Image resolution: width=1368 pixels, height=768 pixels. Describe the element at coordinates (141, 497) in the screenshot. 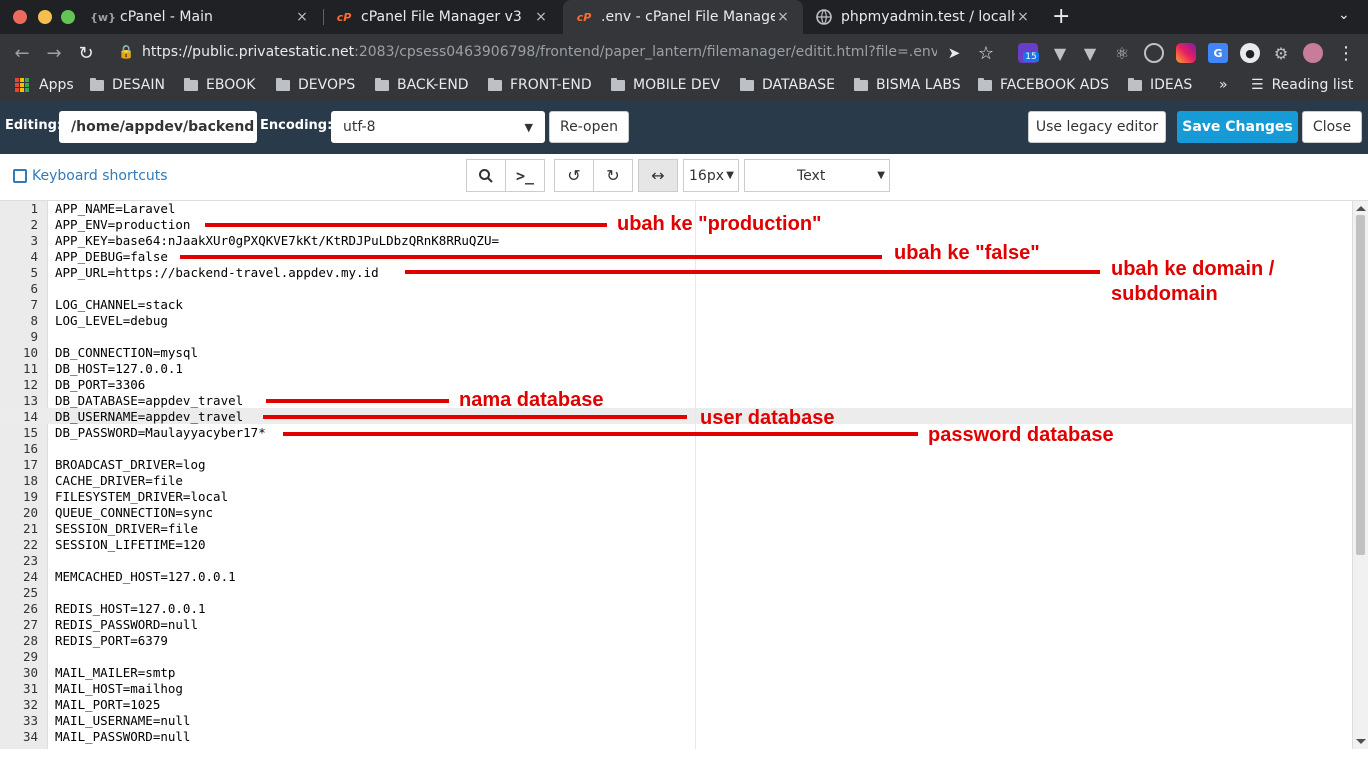

I see `line-text: FILESYSTEM_DRIVER=local` at that location.